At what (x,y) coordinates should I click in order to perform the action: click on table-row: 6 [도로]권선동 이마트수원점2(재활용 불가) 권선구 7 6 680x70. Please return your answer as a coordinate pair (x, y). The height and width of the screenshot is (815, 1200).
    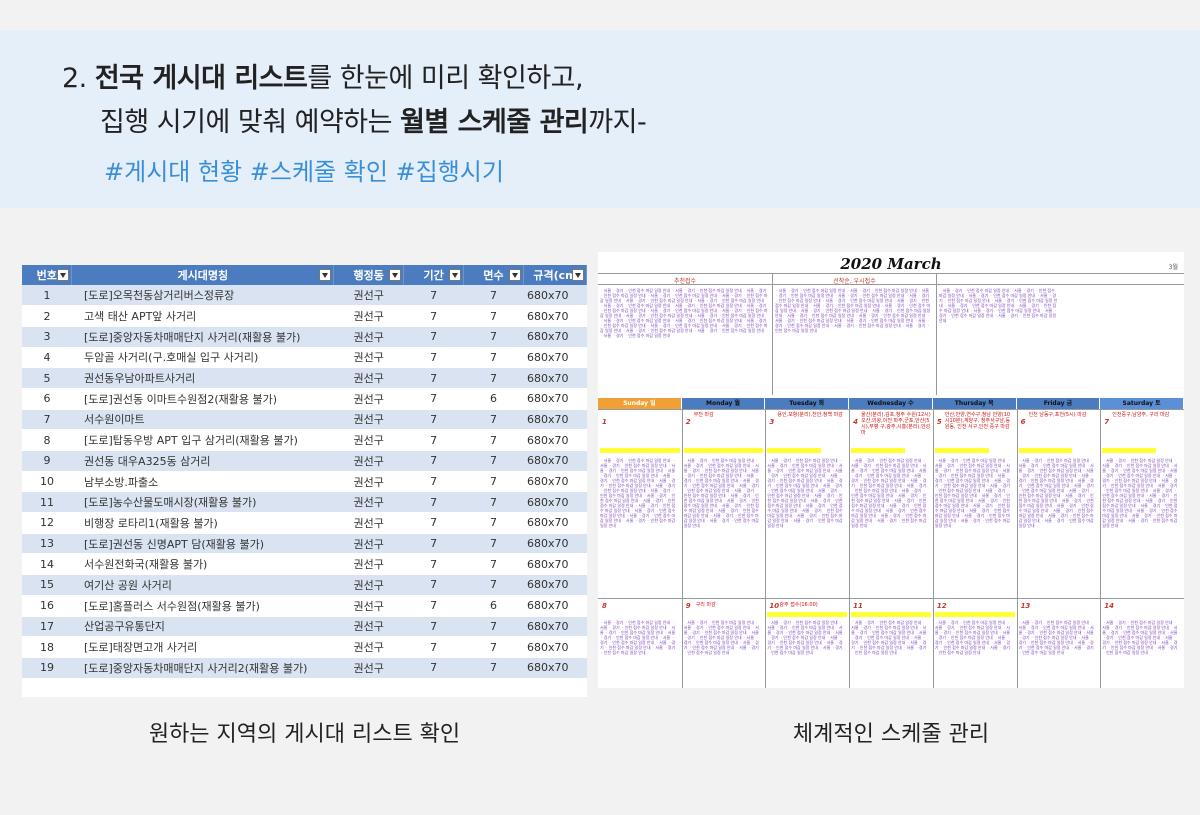
    Looking at the image, I should click on (304, 399).